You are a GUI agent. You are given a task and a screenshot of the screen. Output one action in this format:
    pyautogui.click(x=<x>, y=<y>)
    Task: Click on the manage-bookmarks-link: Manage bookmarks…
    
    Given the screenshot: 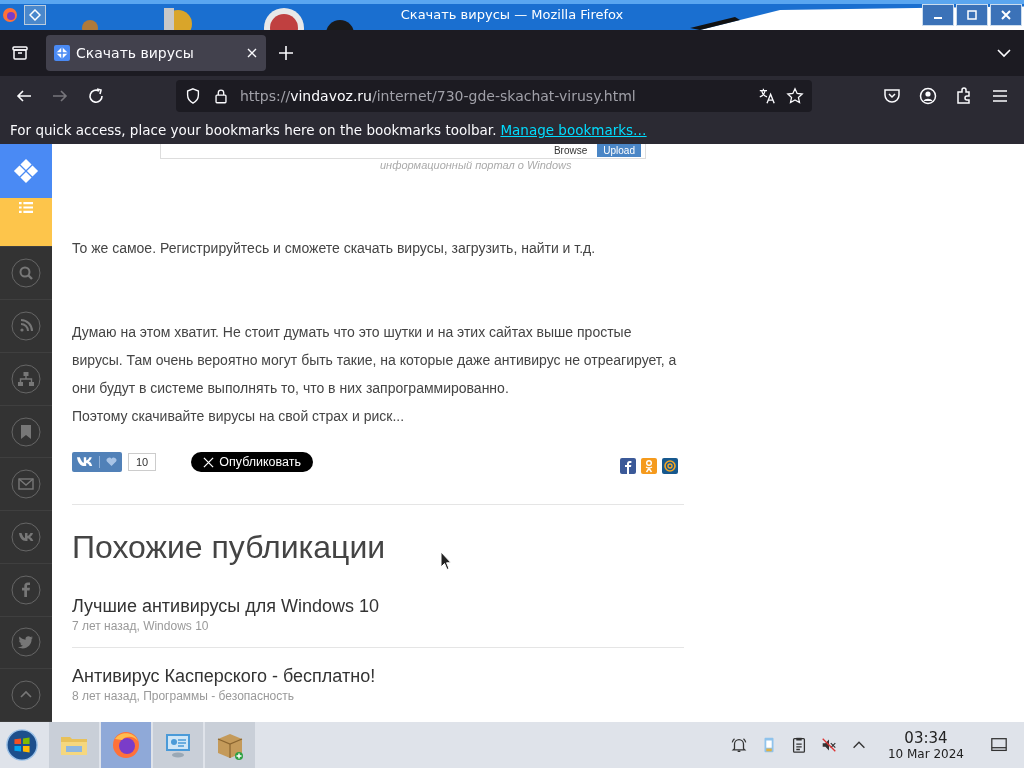 What is the action you would take?
    pyautogui.click(x=573, y=130)
    